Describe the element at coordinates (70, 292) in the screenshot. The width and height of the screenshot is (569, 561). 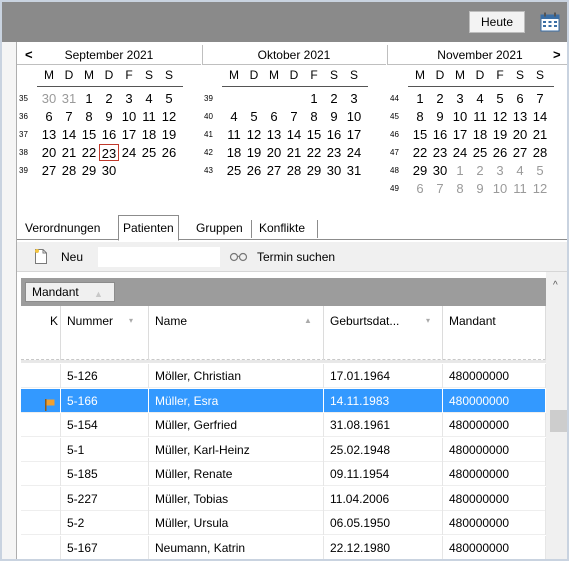
I see `group-chip-mandant: Mandant ▲` at that location.